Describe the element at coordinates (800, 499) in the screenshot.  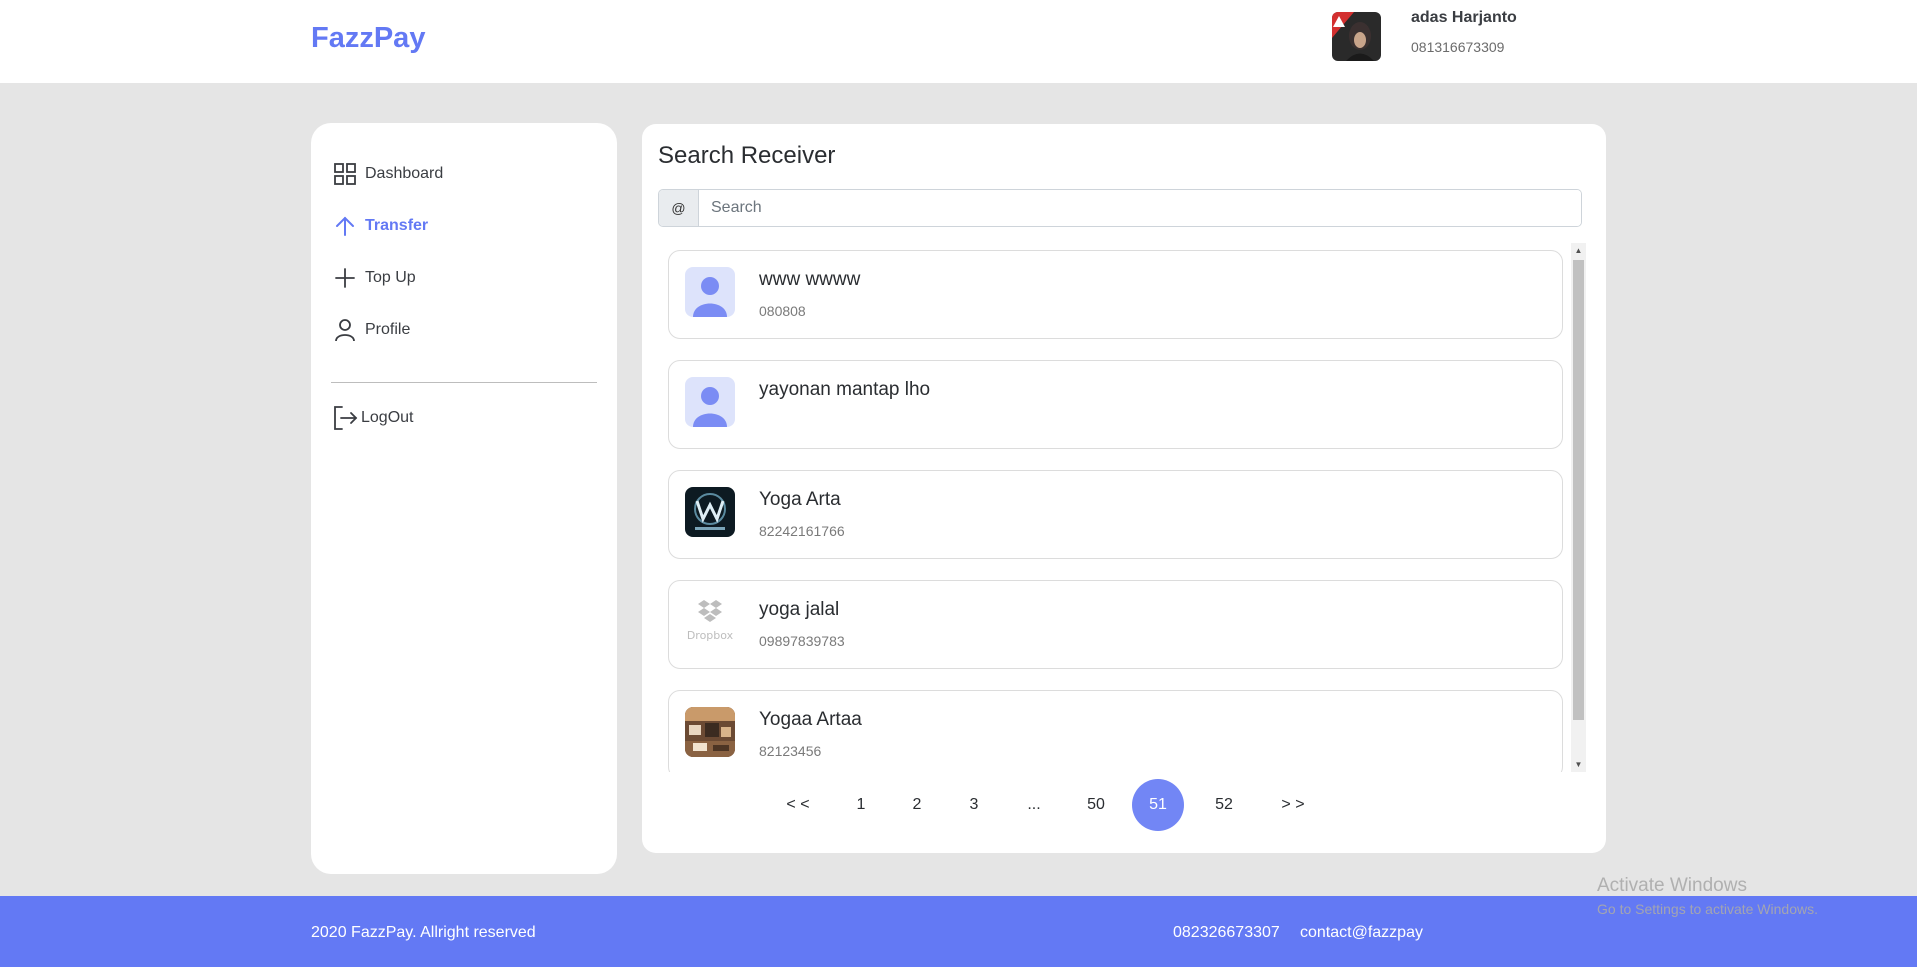
I see `receiver-name: Yoga Arta` at that location.